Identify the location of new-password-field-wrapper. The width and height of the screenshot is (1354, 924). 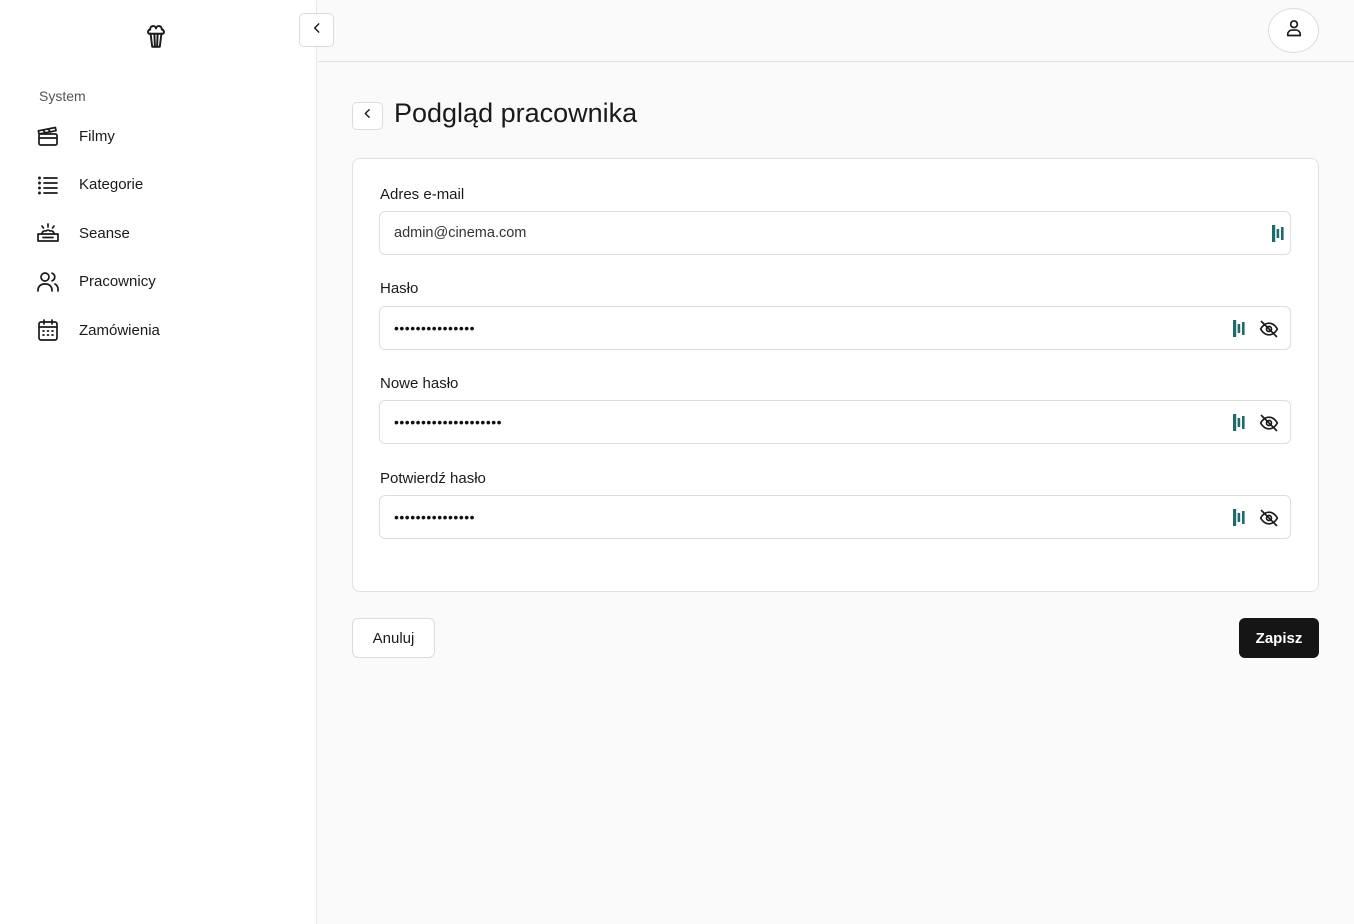
(835, 422).